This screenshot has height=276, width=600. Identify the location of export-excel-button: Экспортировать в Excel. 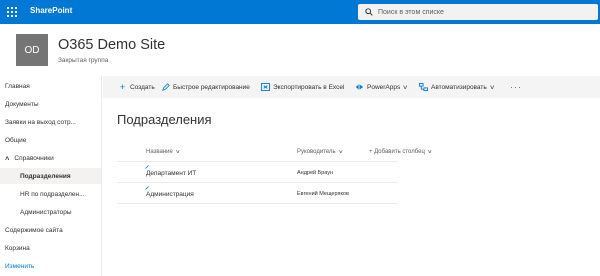
(302, 87).